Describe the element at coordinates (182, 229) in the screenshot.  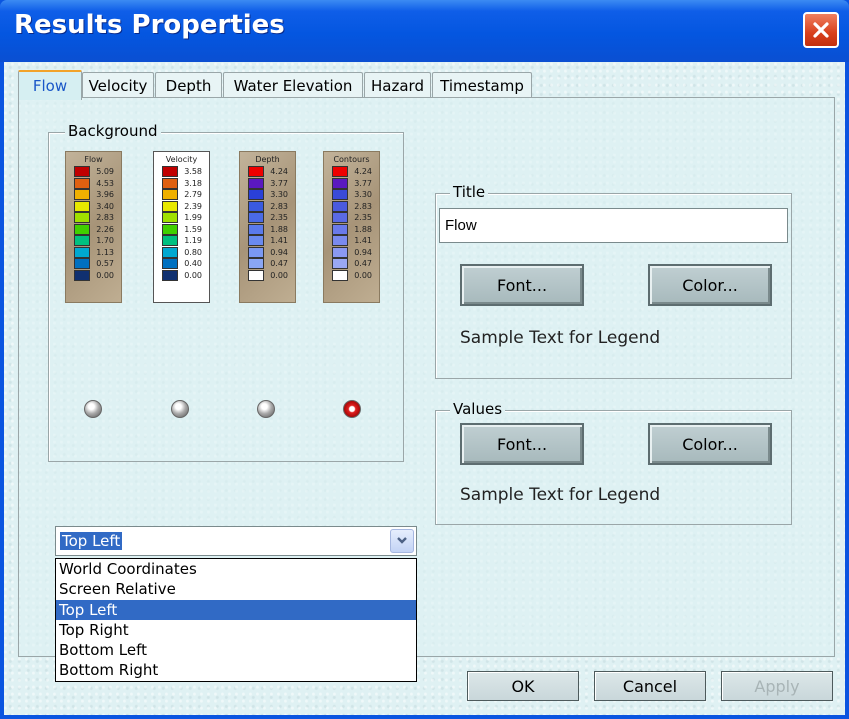
I see `legend-row: 1.59` at that location.